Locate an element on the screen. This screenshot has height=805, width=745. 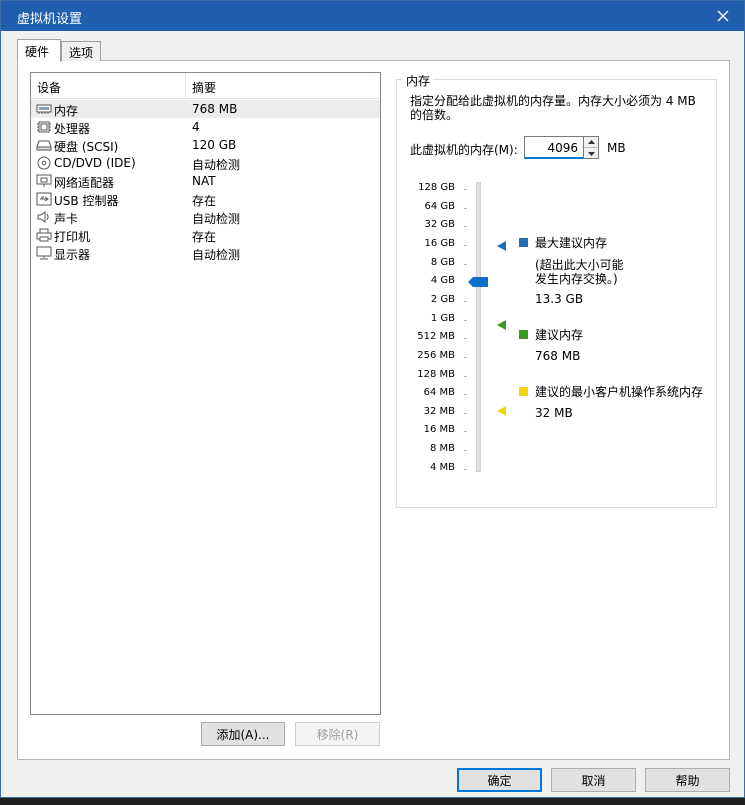
chevron-down-icon is located at coordinates (591, 153).